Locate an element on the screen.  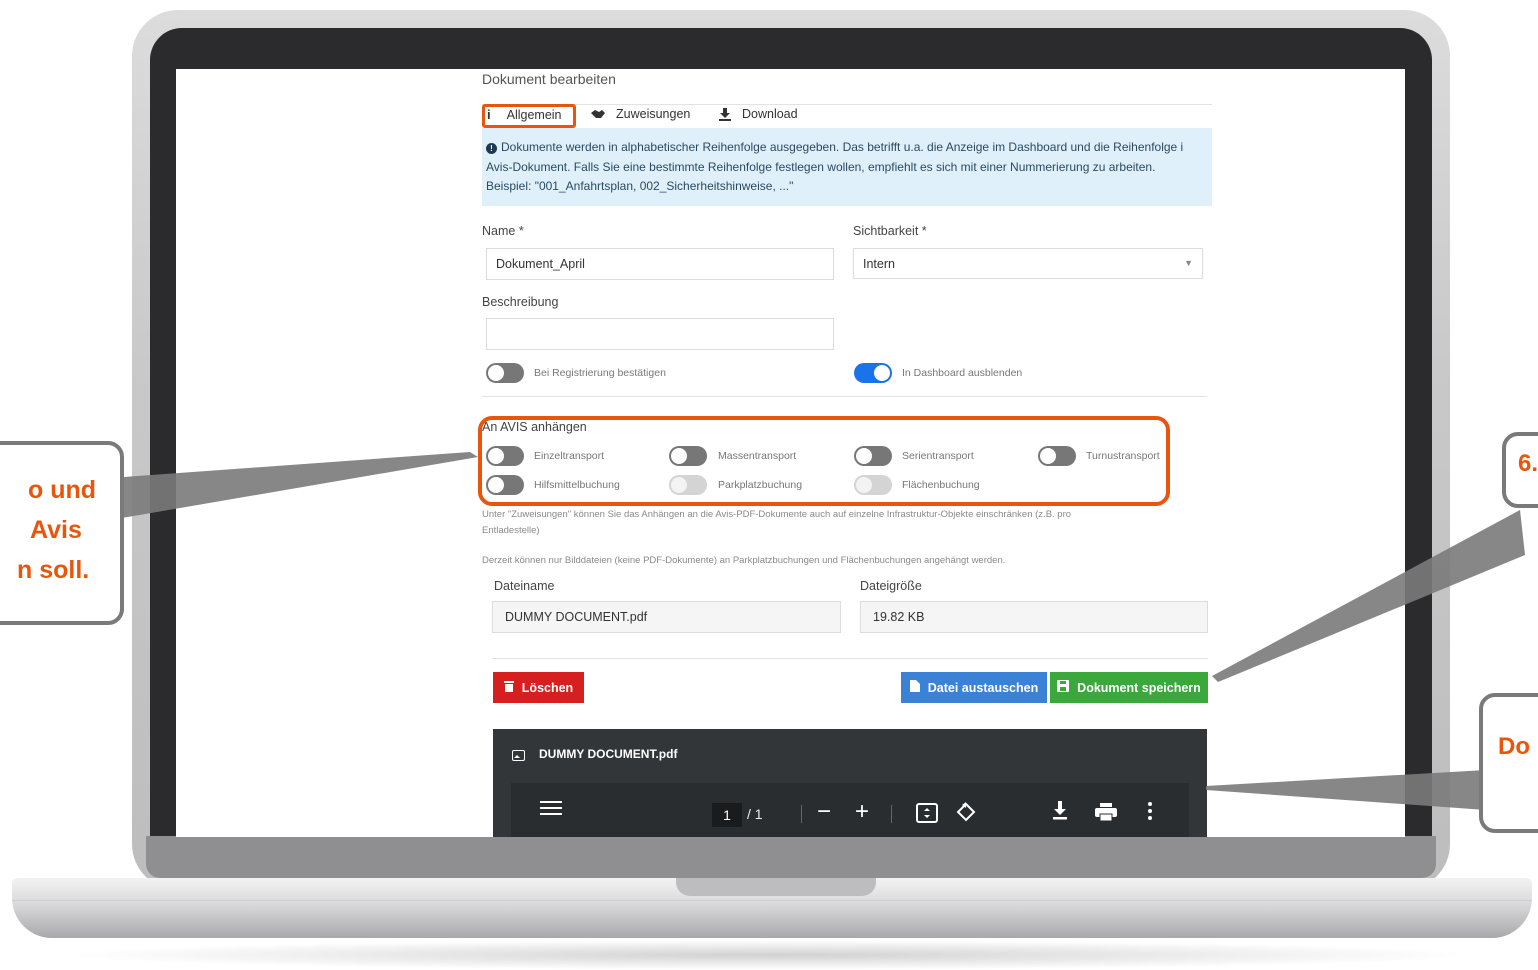
callout-left-line-1: o und is located at coordinates (62, 490).